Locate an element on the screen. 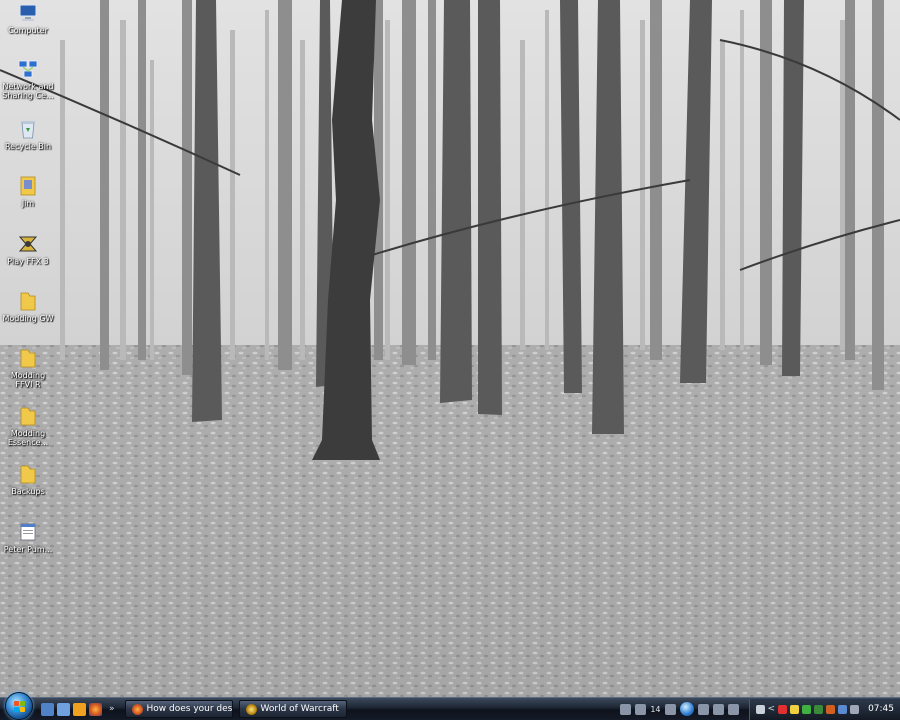 The image size is (900, 720). computer-icon is located at coordinates (28, 13).